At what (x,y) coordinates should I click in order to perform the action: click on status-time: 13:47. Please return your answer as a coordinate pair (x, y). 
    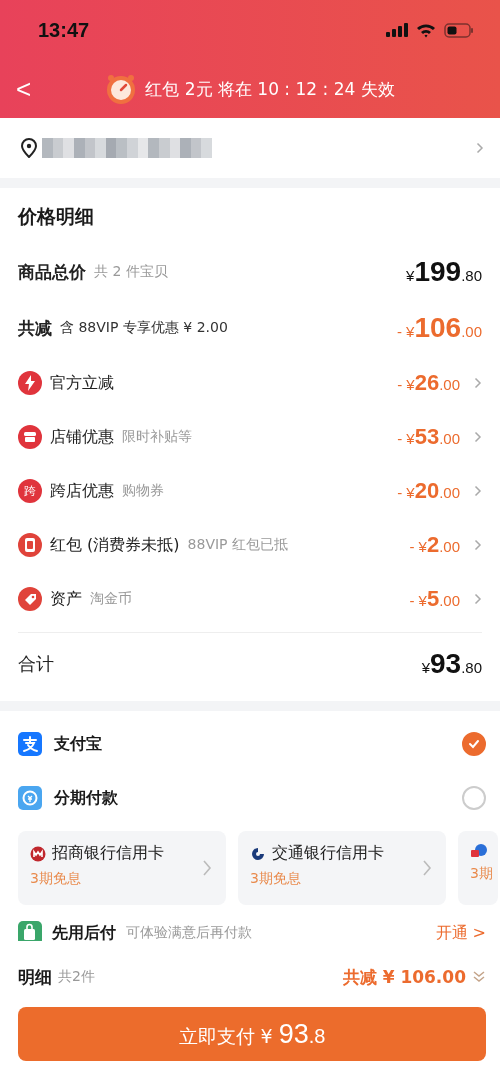
    Looking at the image, I should click on (64, 30).